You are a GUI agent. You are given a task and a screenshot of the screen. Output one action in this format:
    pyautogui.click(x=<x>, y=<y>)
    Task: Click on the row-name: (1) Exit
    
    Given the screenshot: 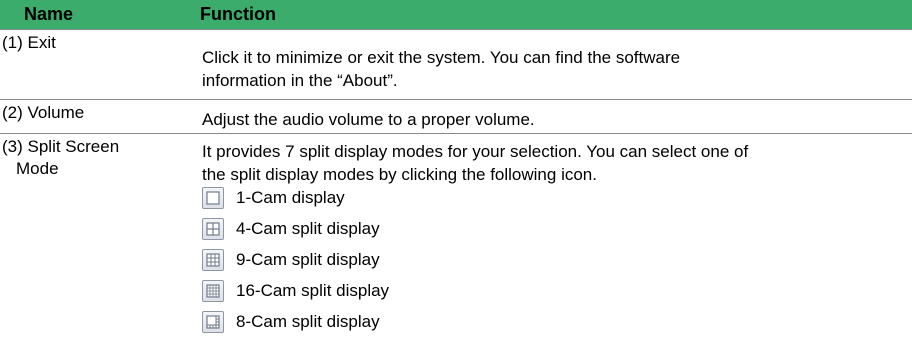 What is the action you would take?
    pyautogui.click(x=29, y=42)
    